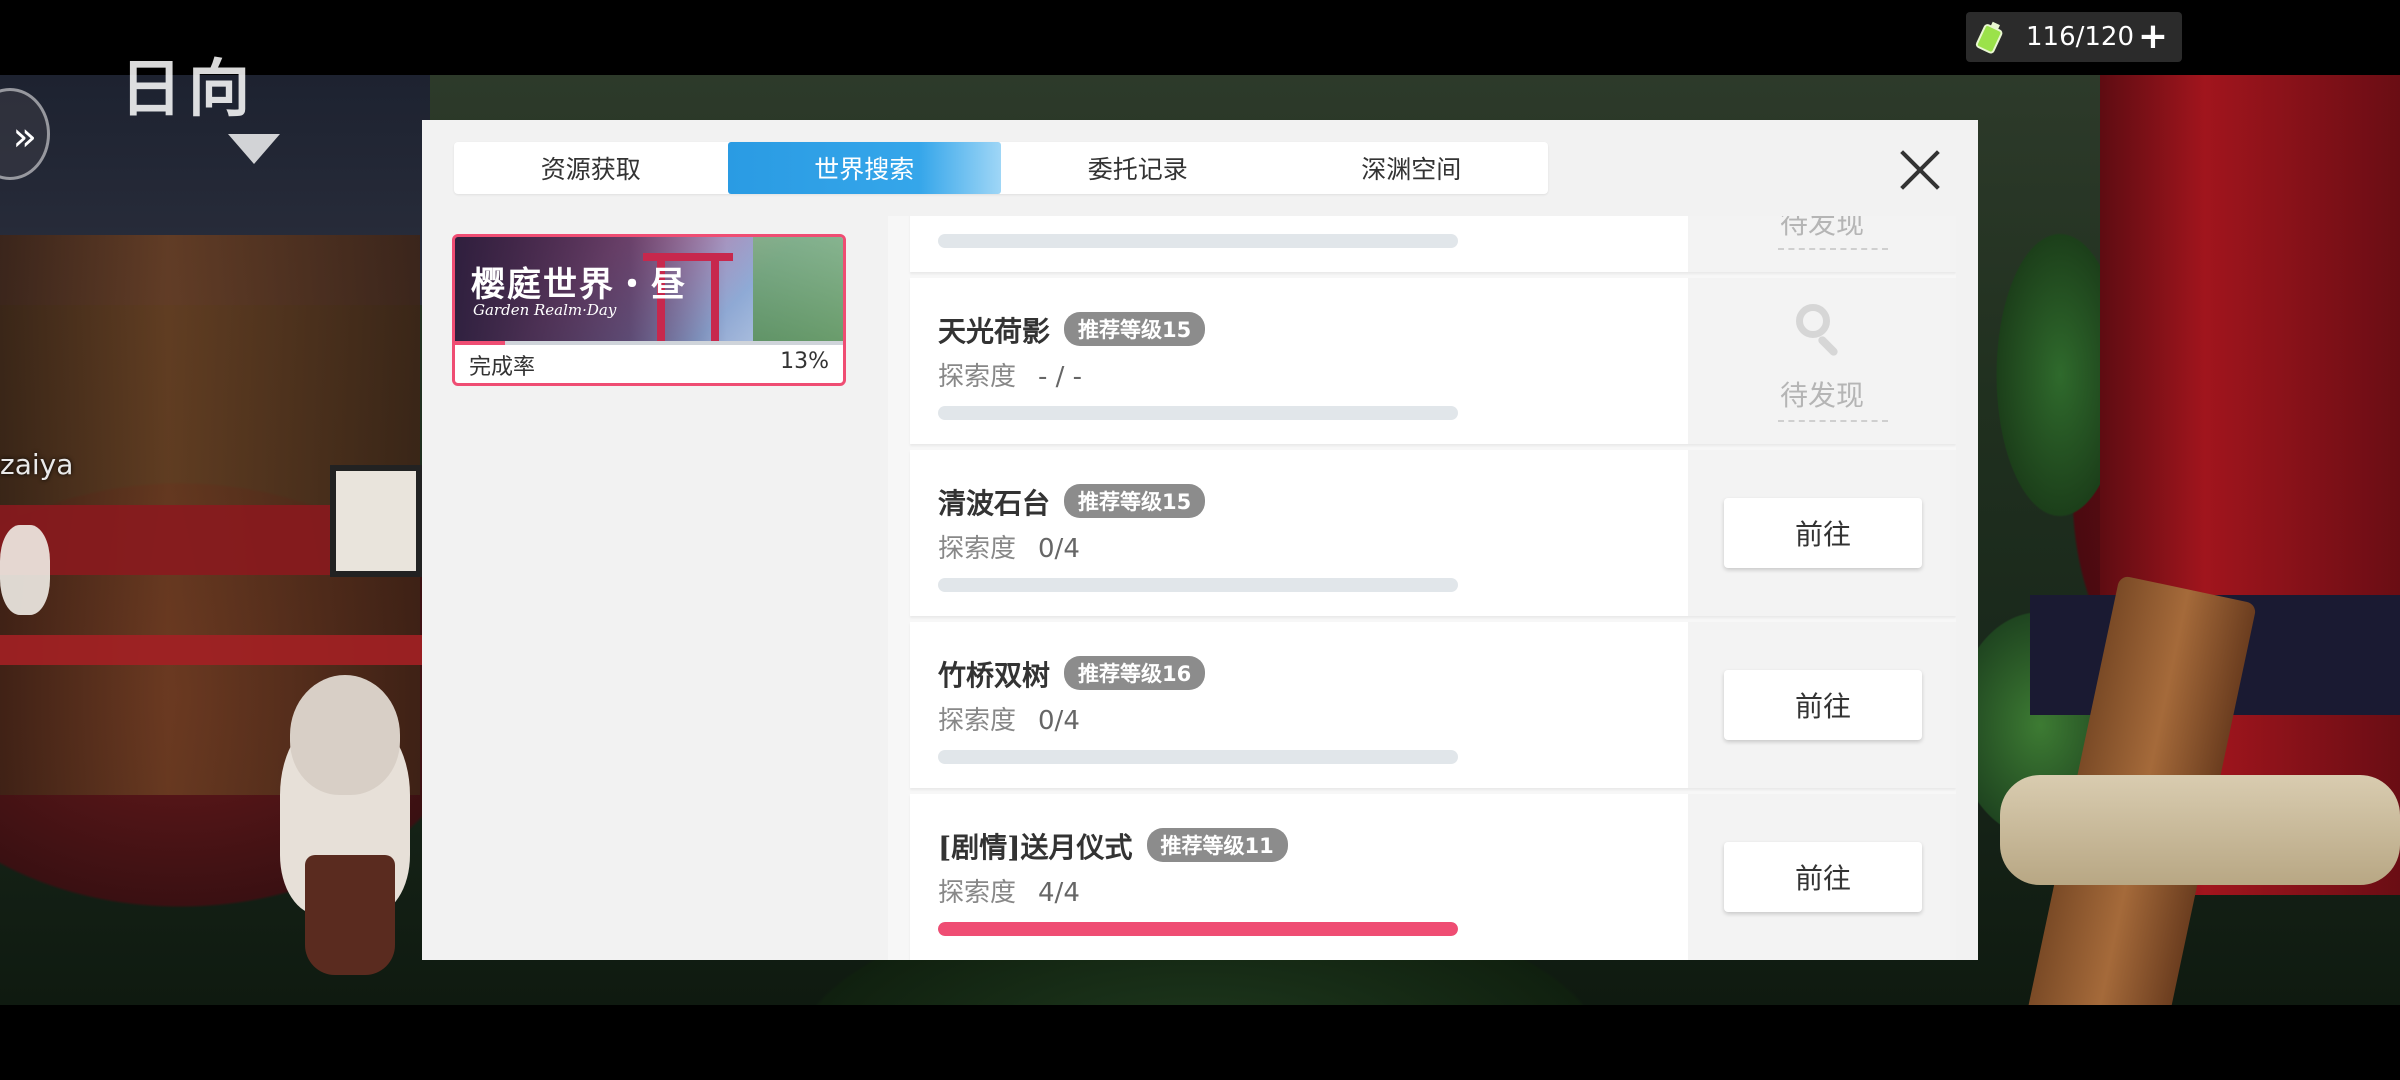 This screenshot has width=2400, height=1080. Describe the element at coordinates (2153, 37) in the screenshot. I see `add-stamina-button: +` at that location.